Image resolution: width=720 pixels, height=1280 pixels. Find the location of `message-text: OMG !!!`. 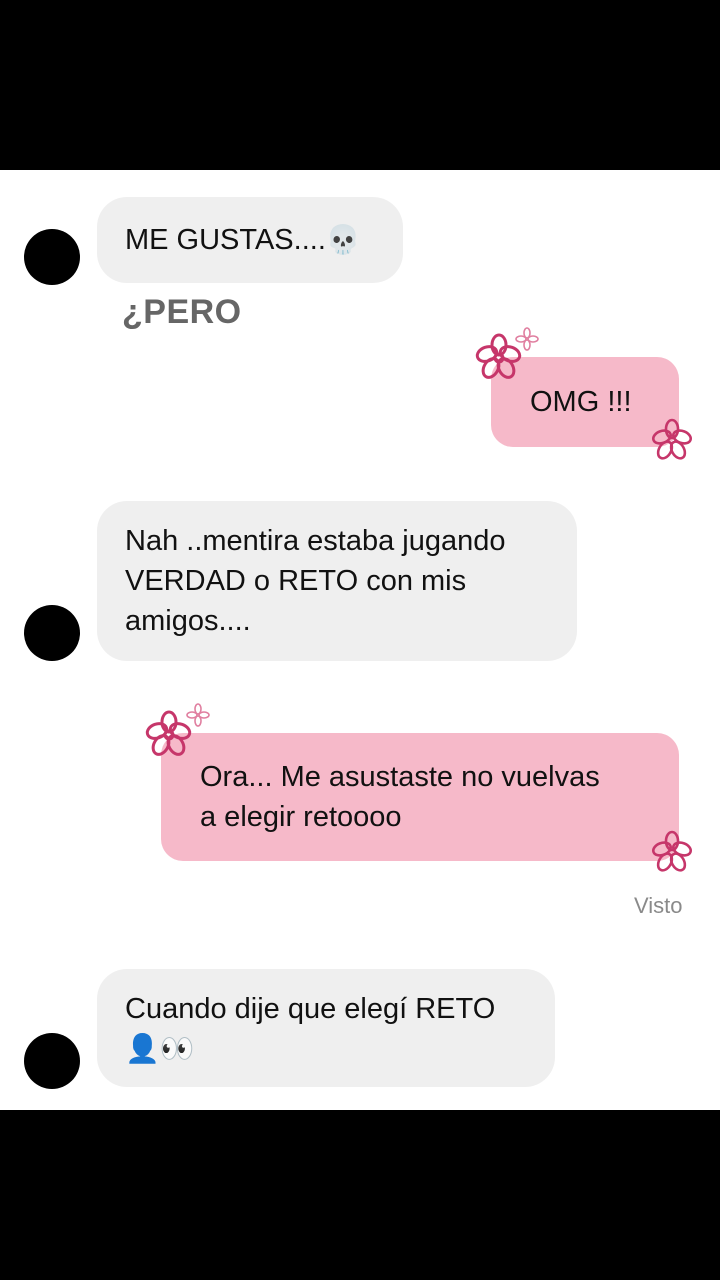

message-text: OMG !!! is located at coordinates (581, 402).